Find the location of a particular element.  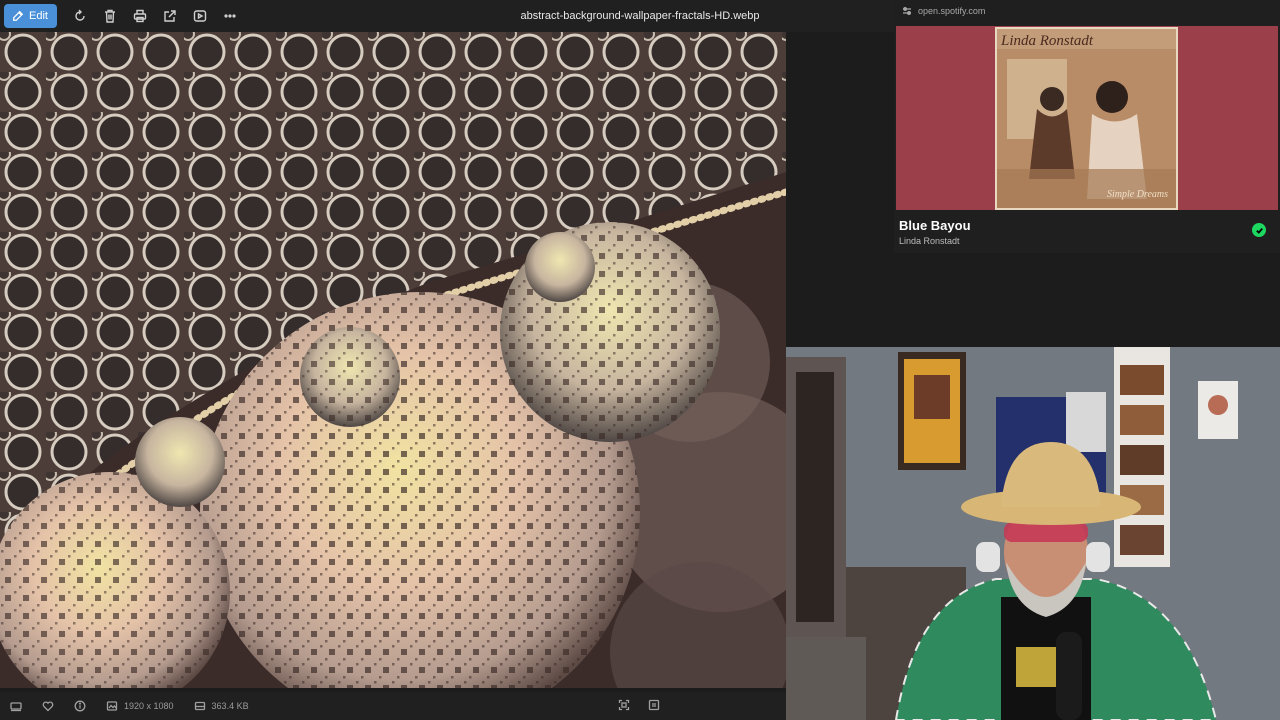

delete-icon is located at coordinates (109, 16).